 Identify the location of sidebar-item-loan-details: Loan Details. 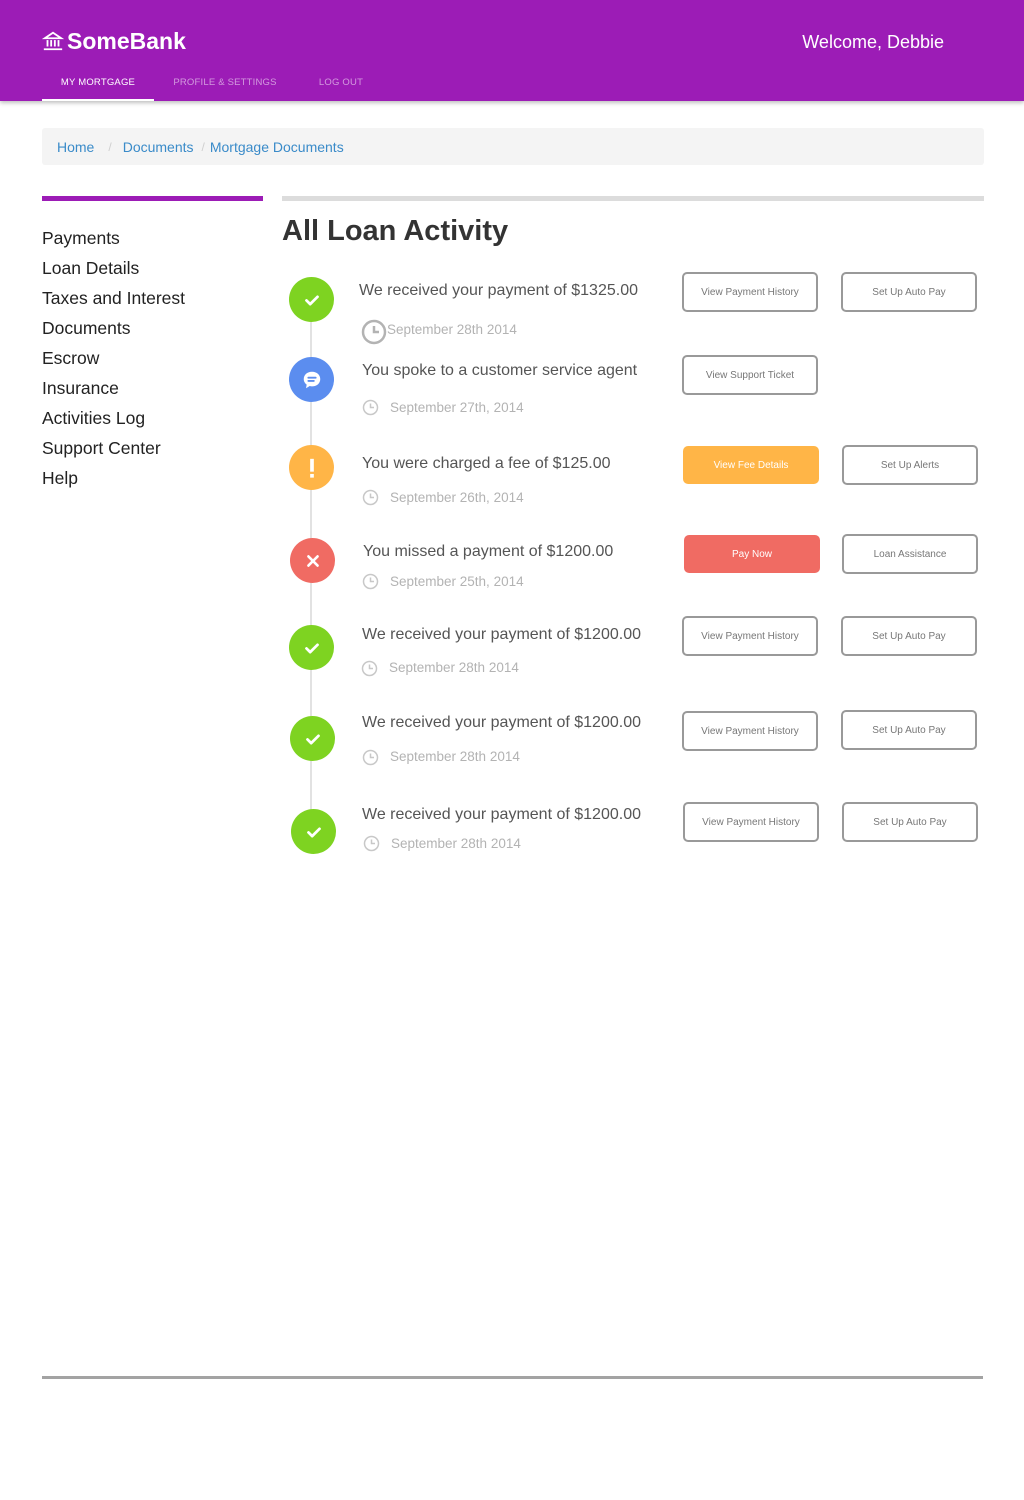
(113, 271).